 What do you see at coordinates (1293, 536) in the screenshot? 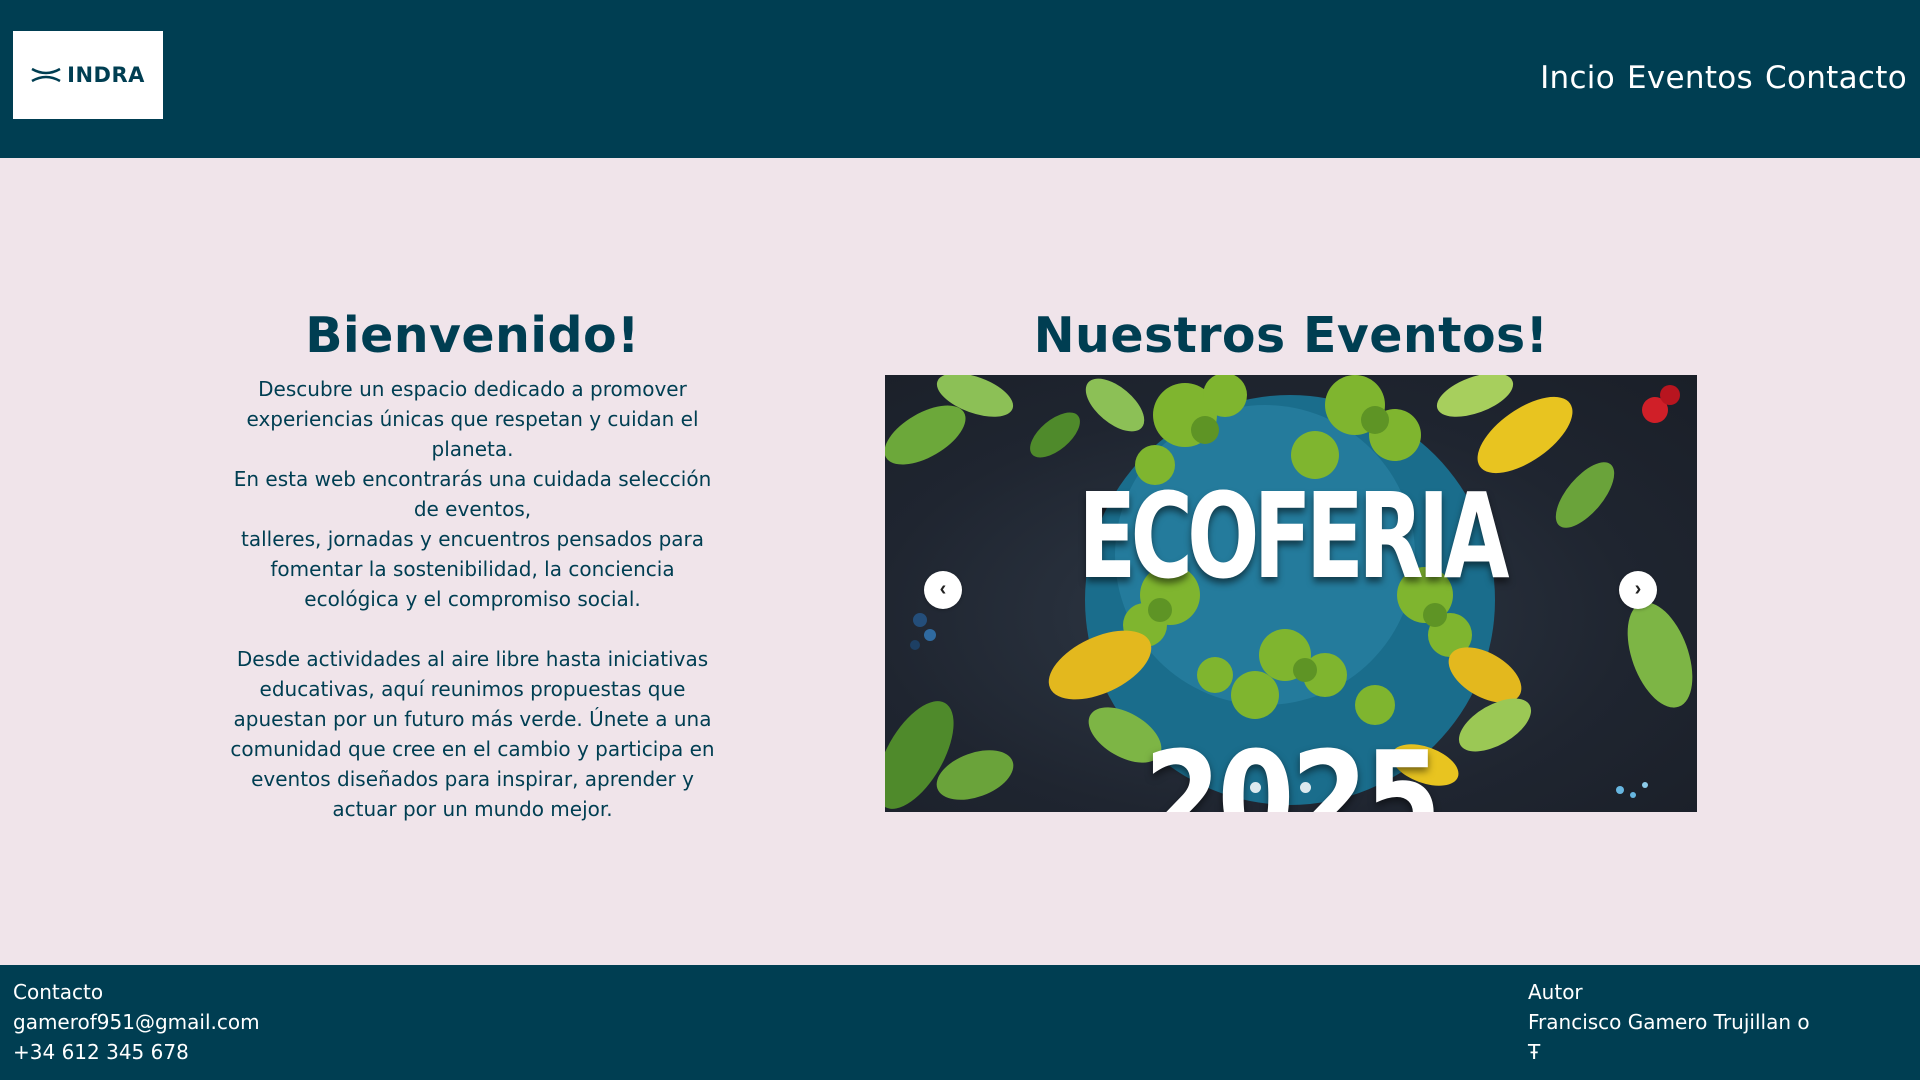
I see `slide-title: ECOFERIA` at bounding box center [1293, 536].